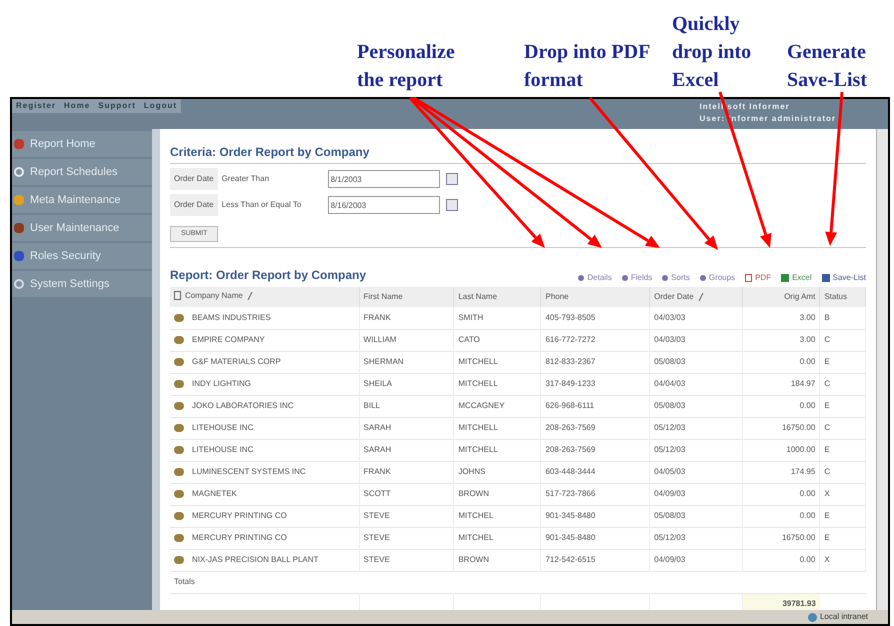 This screenshot has height=626, width=894. Describe the element at coordinates (595, 538) in the screenshot. I see `table-cell: 901-345-8480` at that location.